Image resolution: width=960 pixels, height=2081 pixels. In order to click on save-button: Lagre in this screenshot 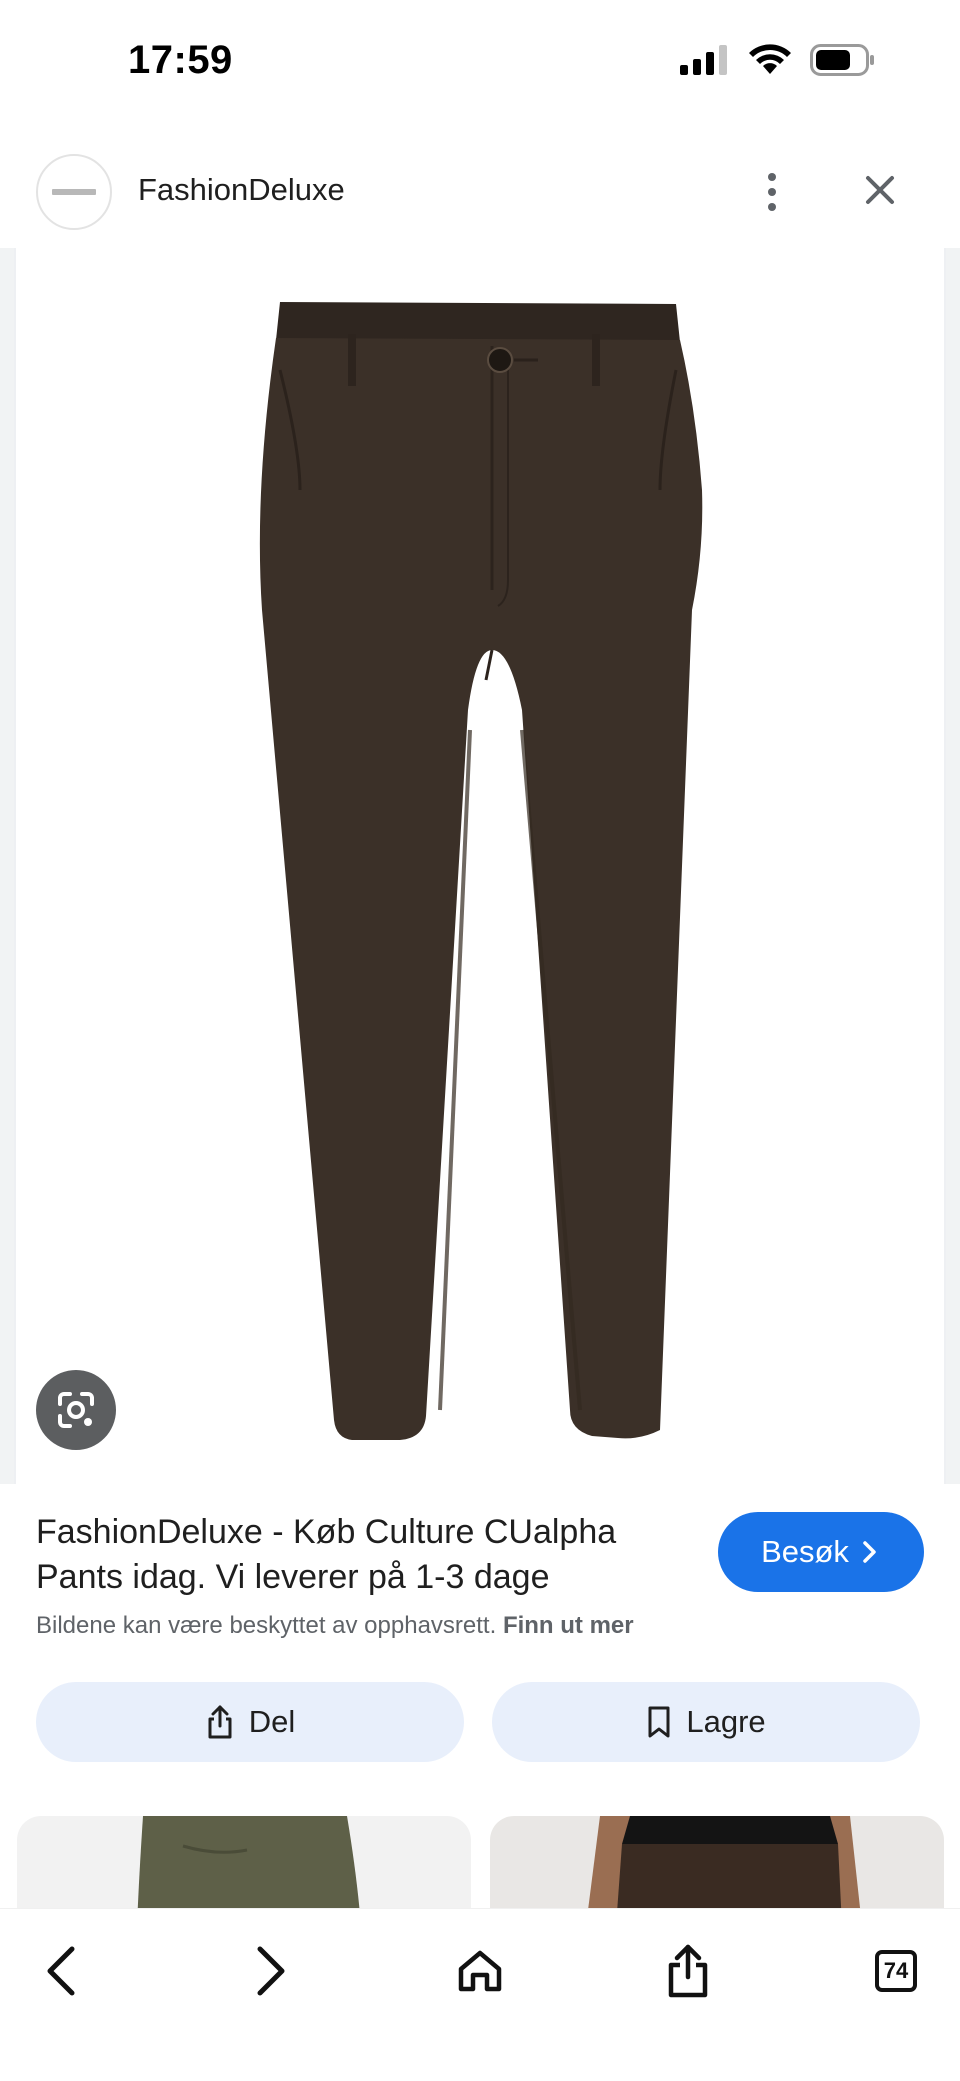, I will do `click(706, 1722)`.